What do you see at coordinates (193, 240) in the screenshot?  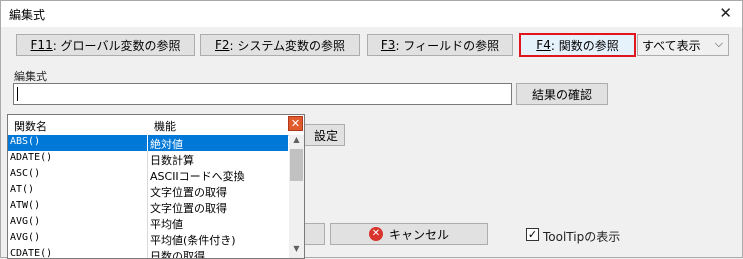 I see `function-description: 平均値(条件付き)` at bounding box center [193, 240].